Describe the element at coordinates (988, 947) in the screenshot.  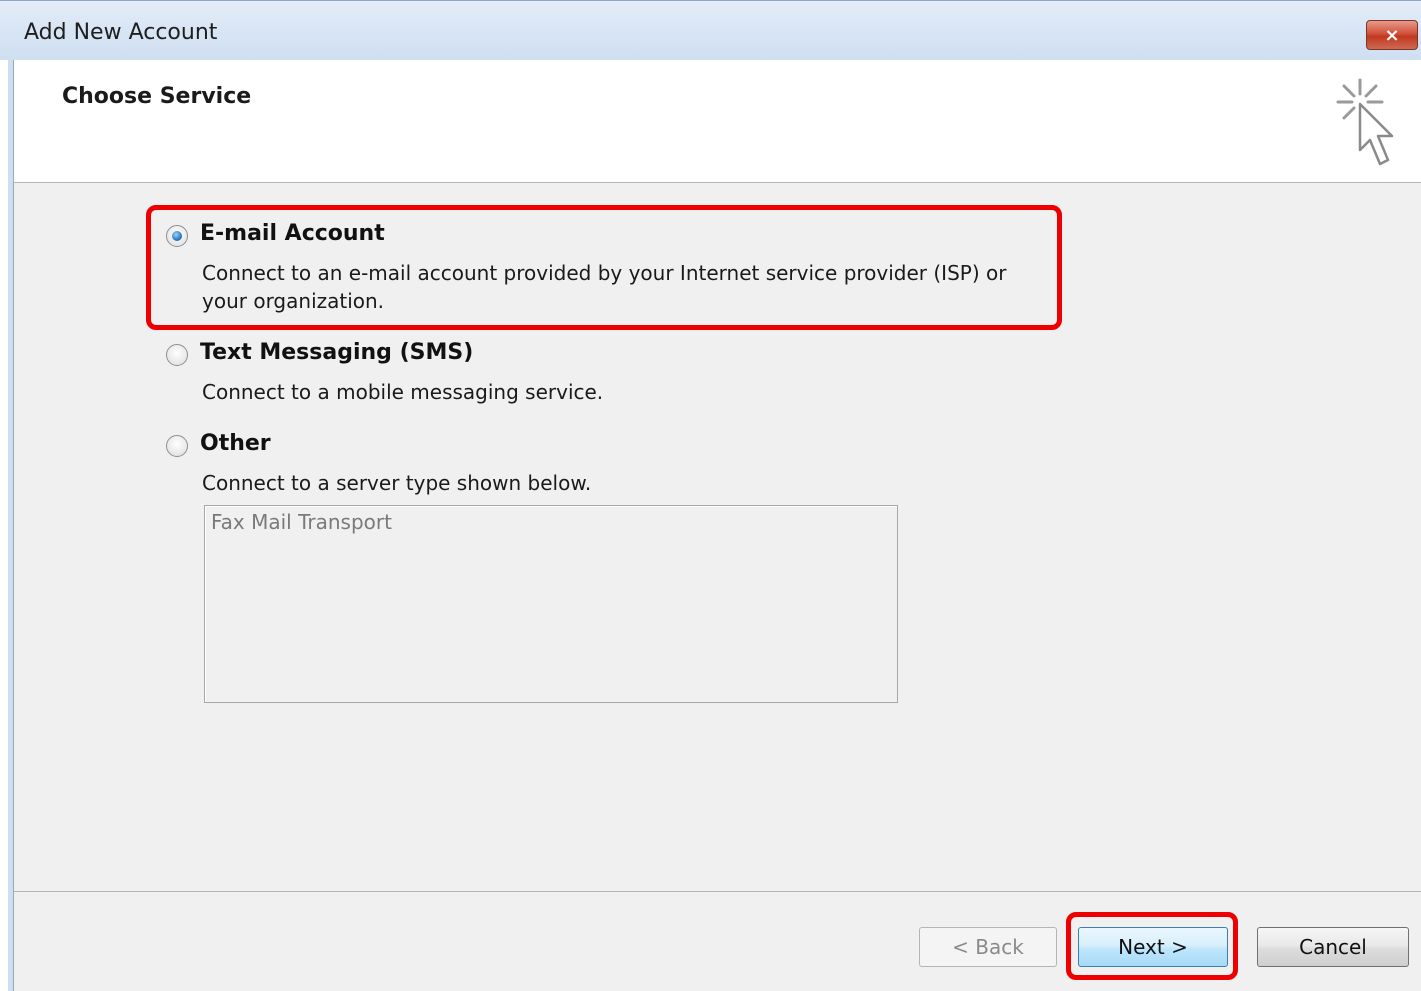
I see `back-button: < Back` at that location.